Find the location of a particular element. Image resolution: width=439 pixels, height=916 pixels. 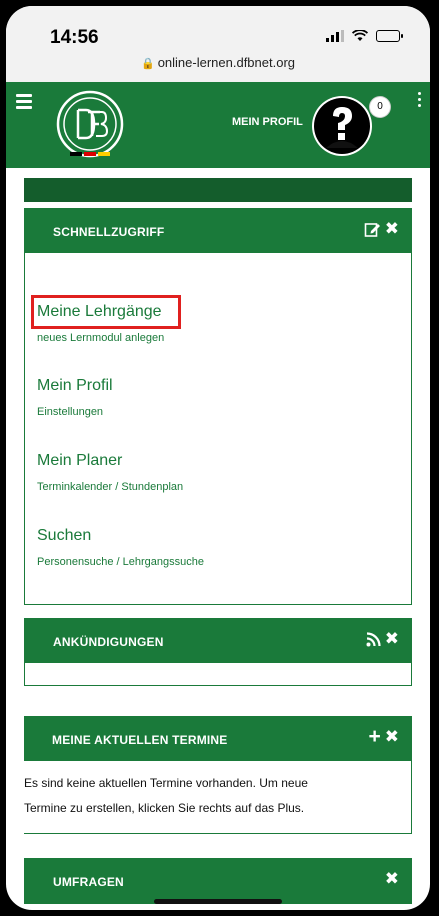

url-bar: 🔒 online-lernen.dfbnet.org is located at coordinates (218, 68).